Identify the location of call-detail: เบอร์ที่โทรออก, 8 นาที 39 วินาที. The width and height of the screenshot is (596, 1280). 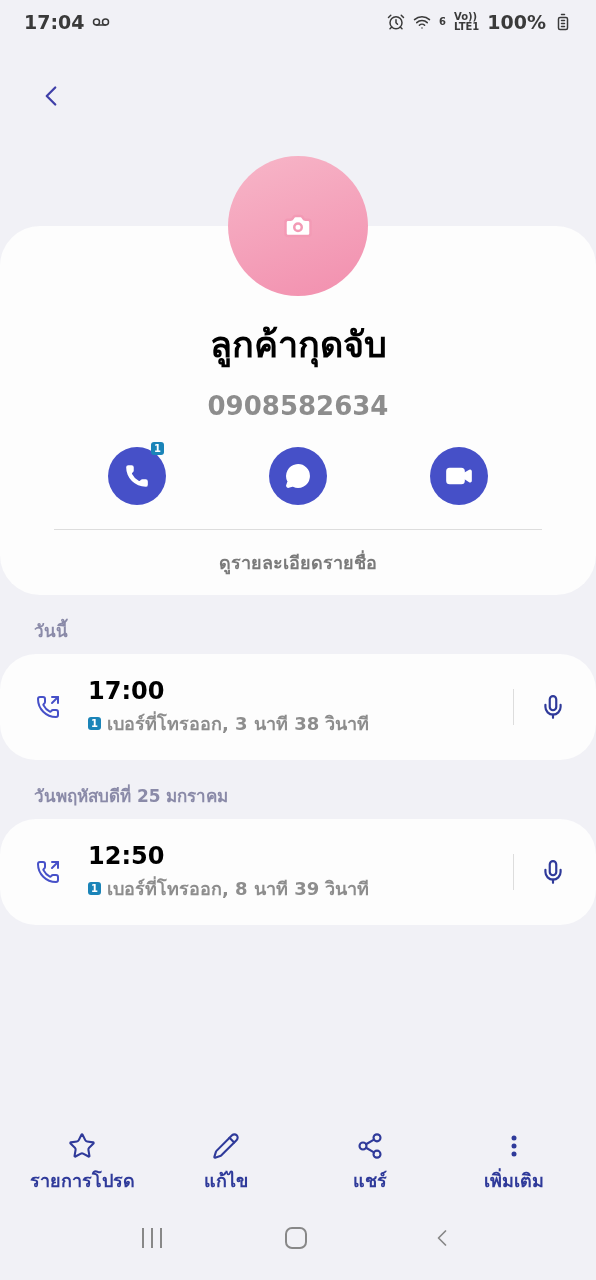
(238, 888).